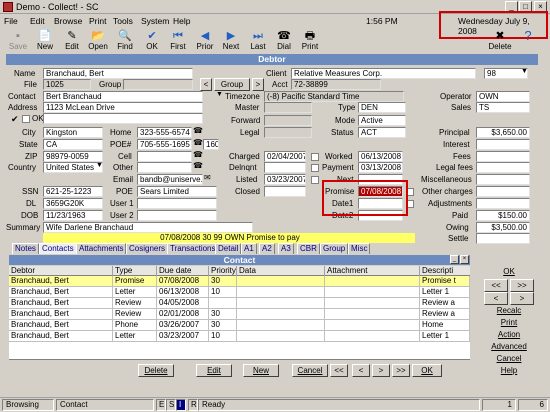  Describe the element at coordinates (258, 84) in the screenshot. I see `group-next-button: >` at that location.